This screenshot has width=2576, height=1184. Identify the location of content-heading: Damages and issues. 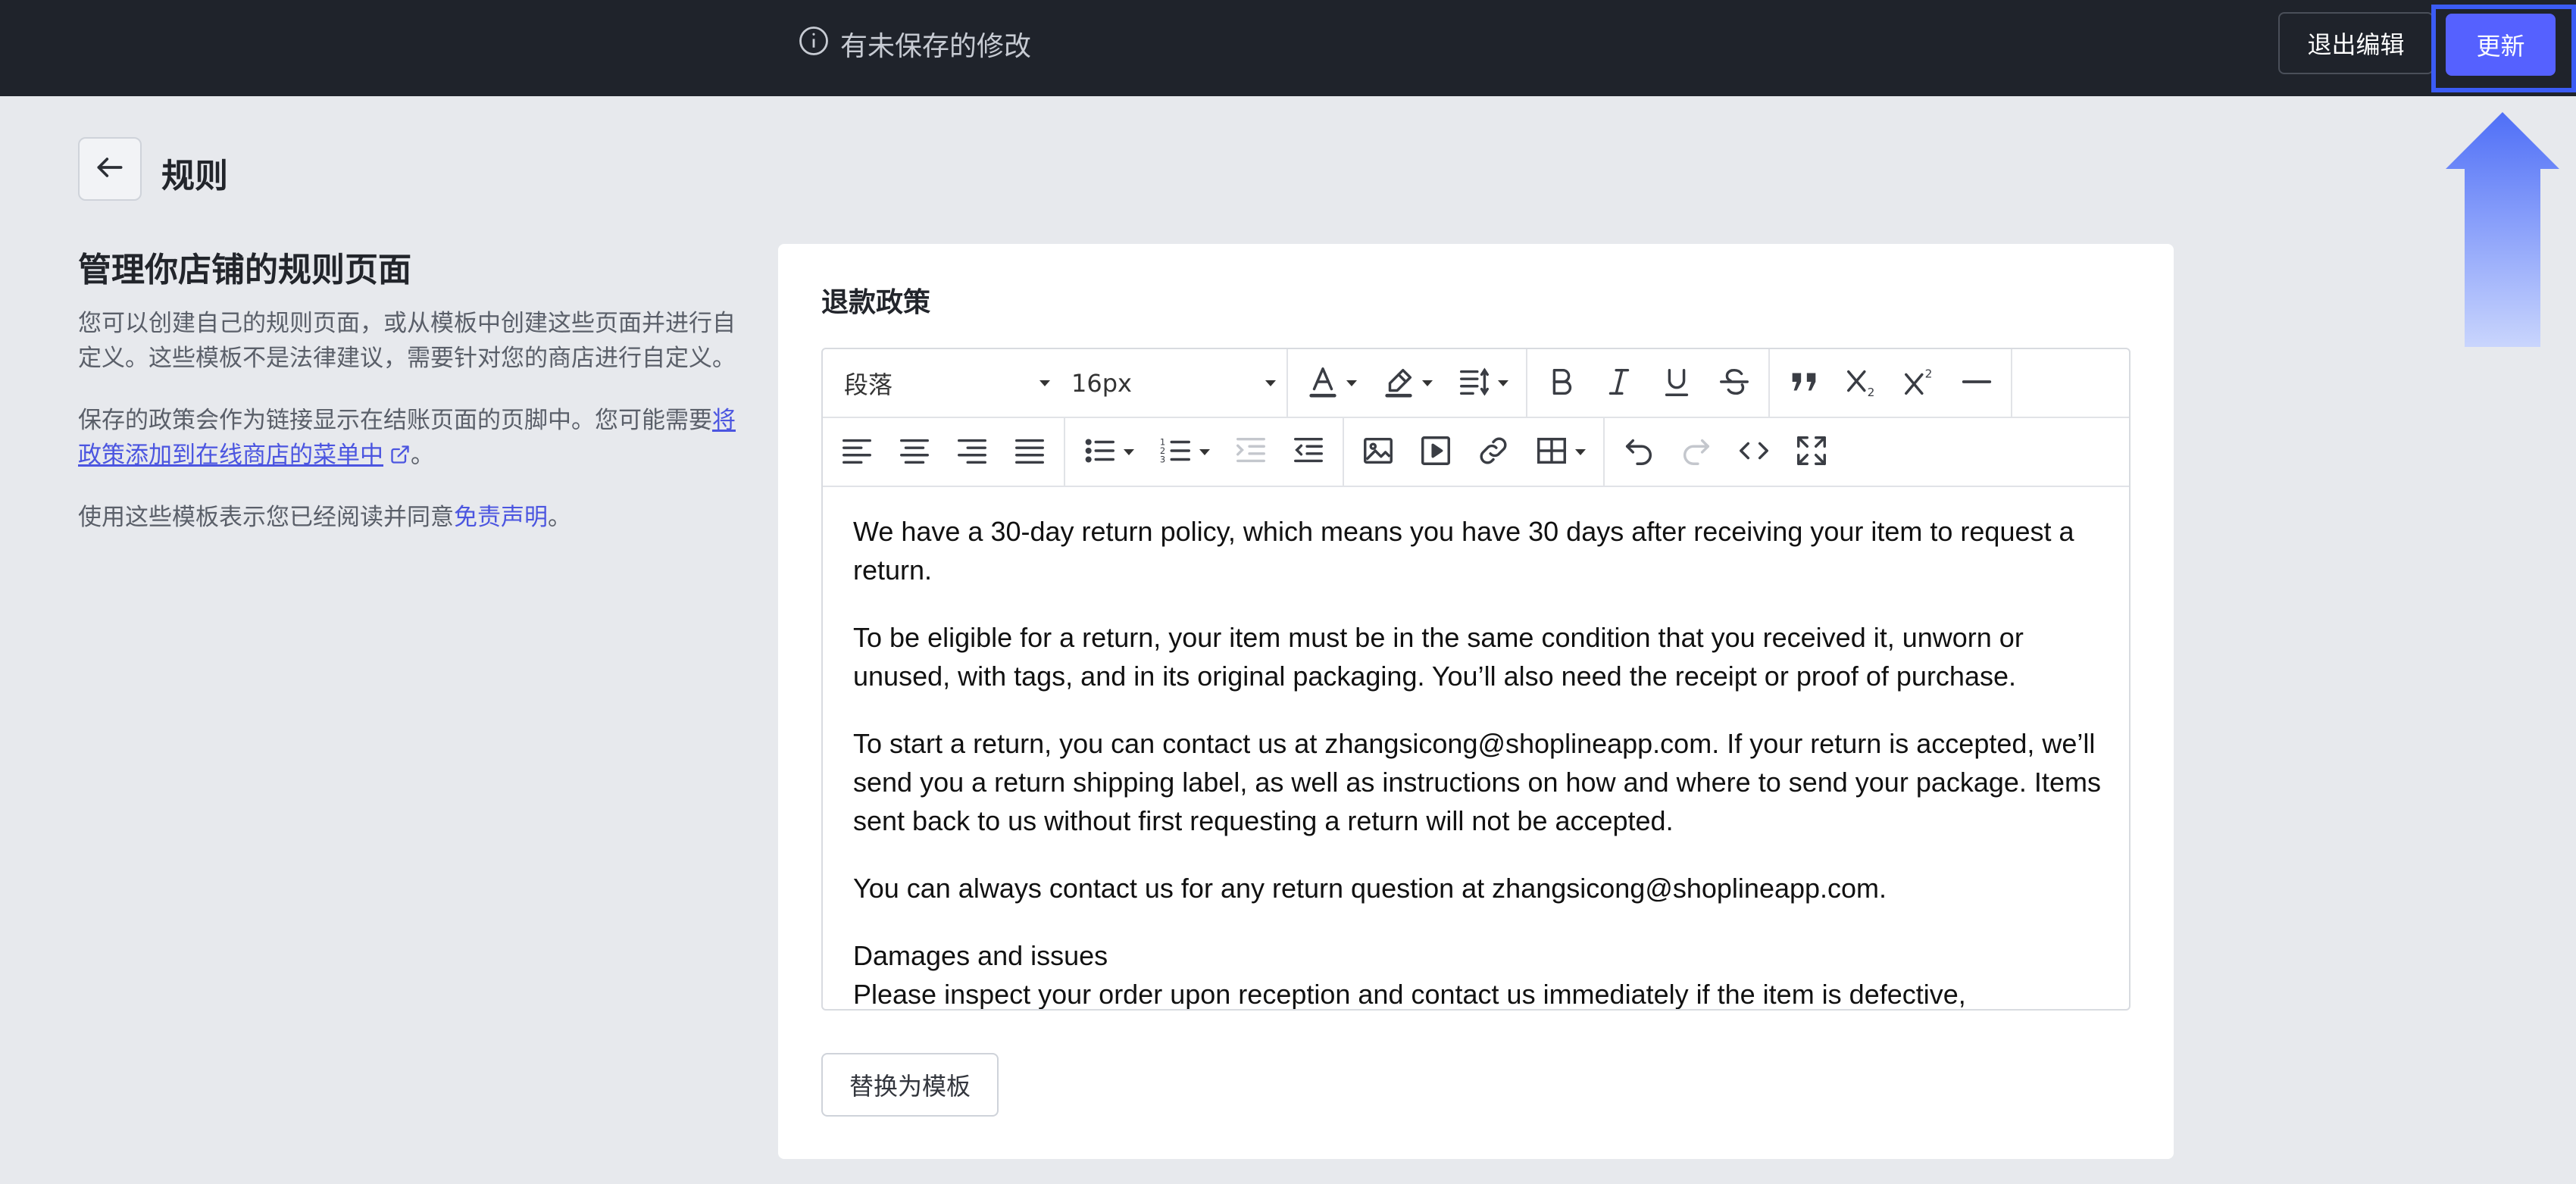
(981, 956).